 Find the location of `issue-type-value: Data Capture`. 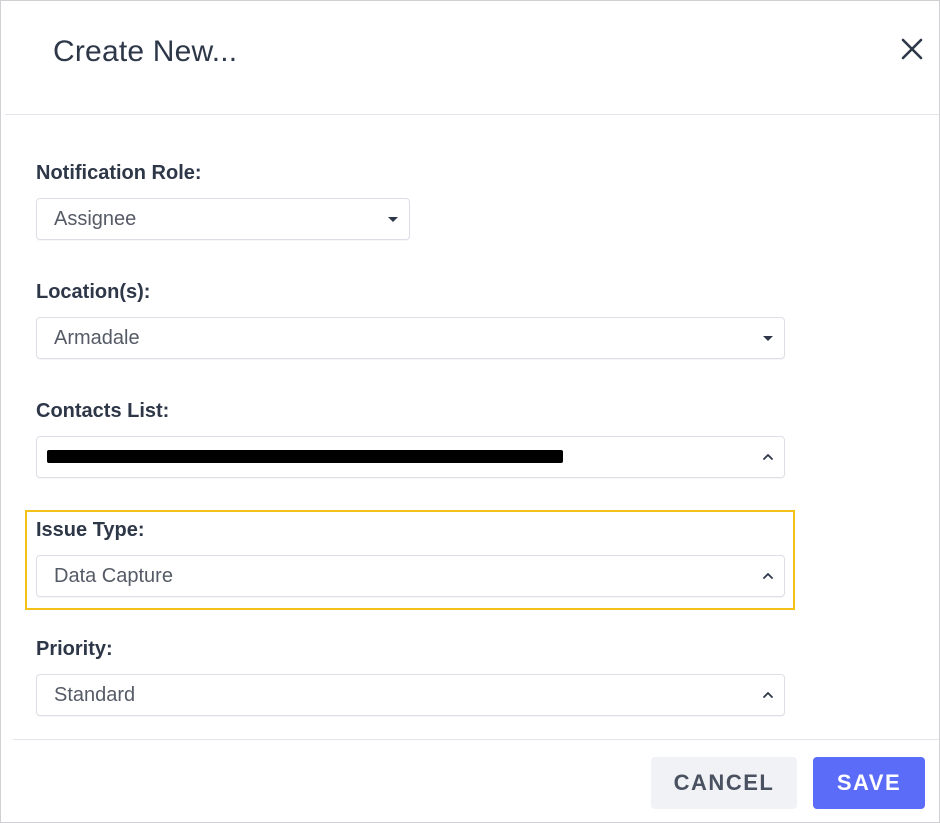

issue-type-value: Data Capture is located at coordinates (113, 576).